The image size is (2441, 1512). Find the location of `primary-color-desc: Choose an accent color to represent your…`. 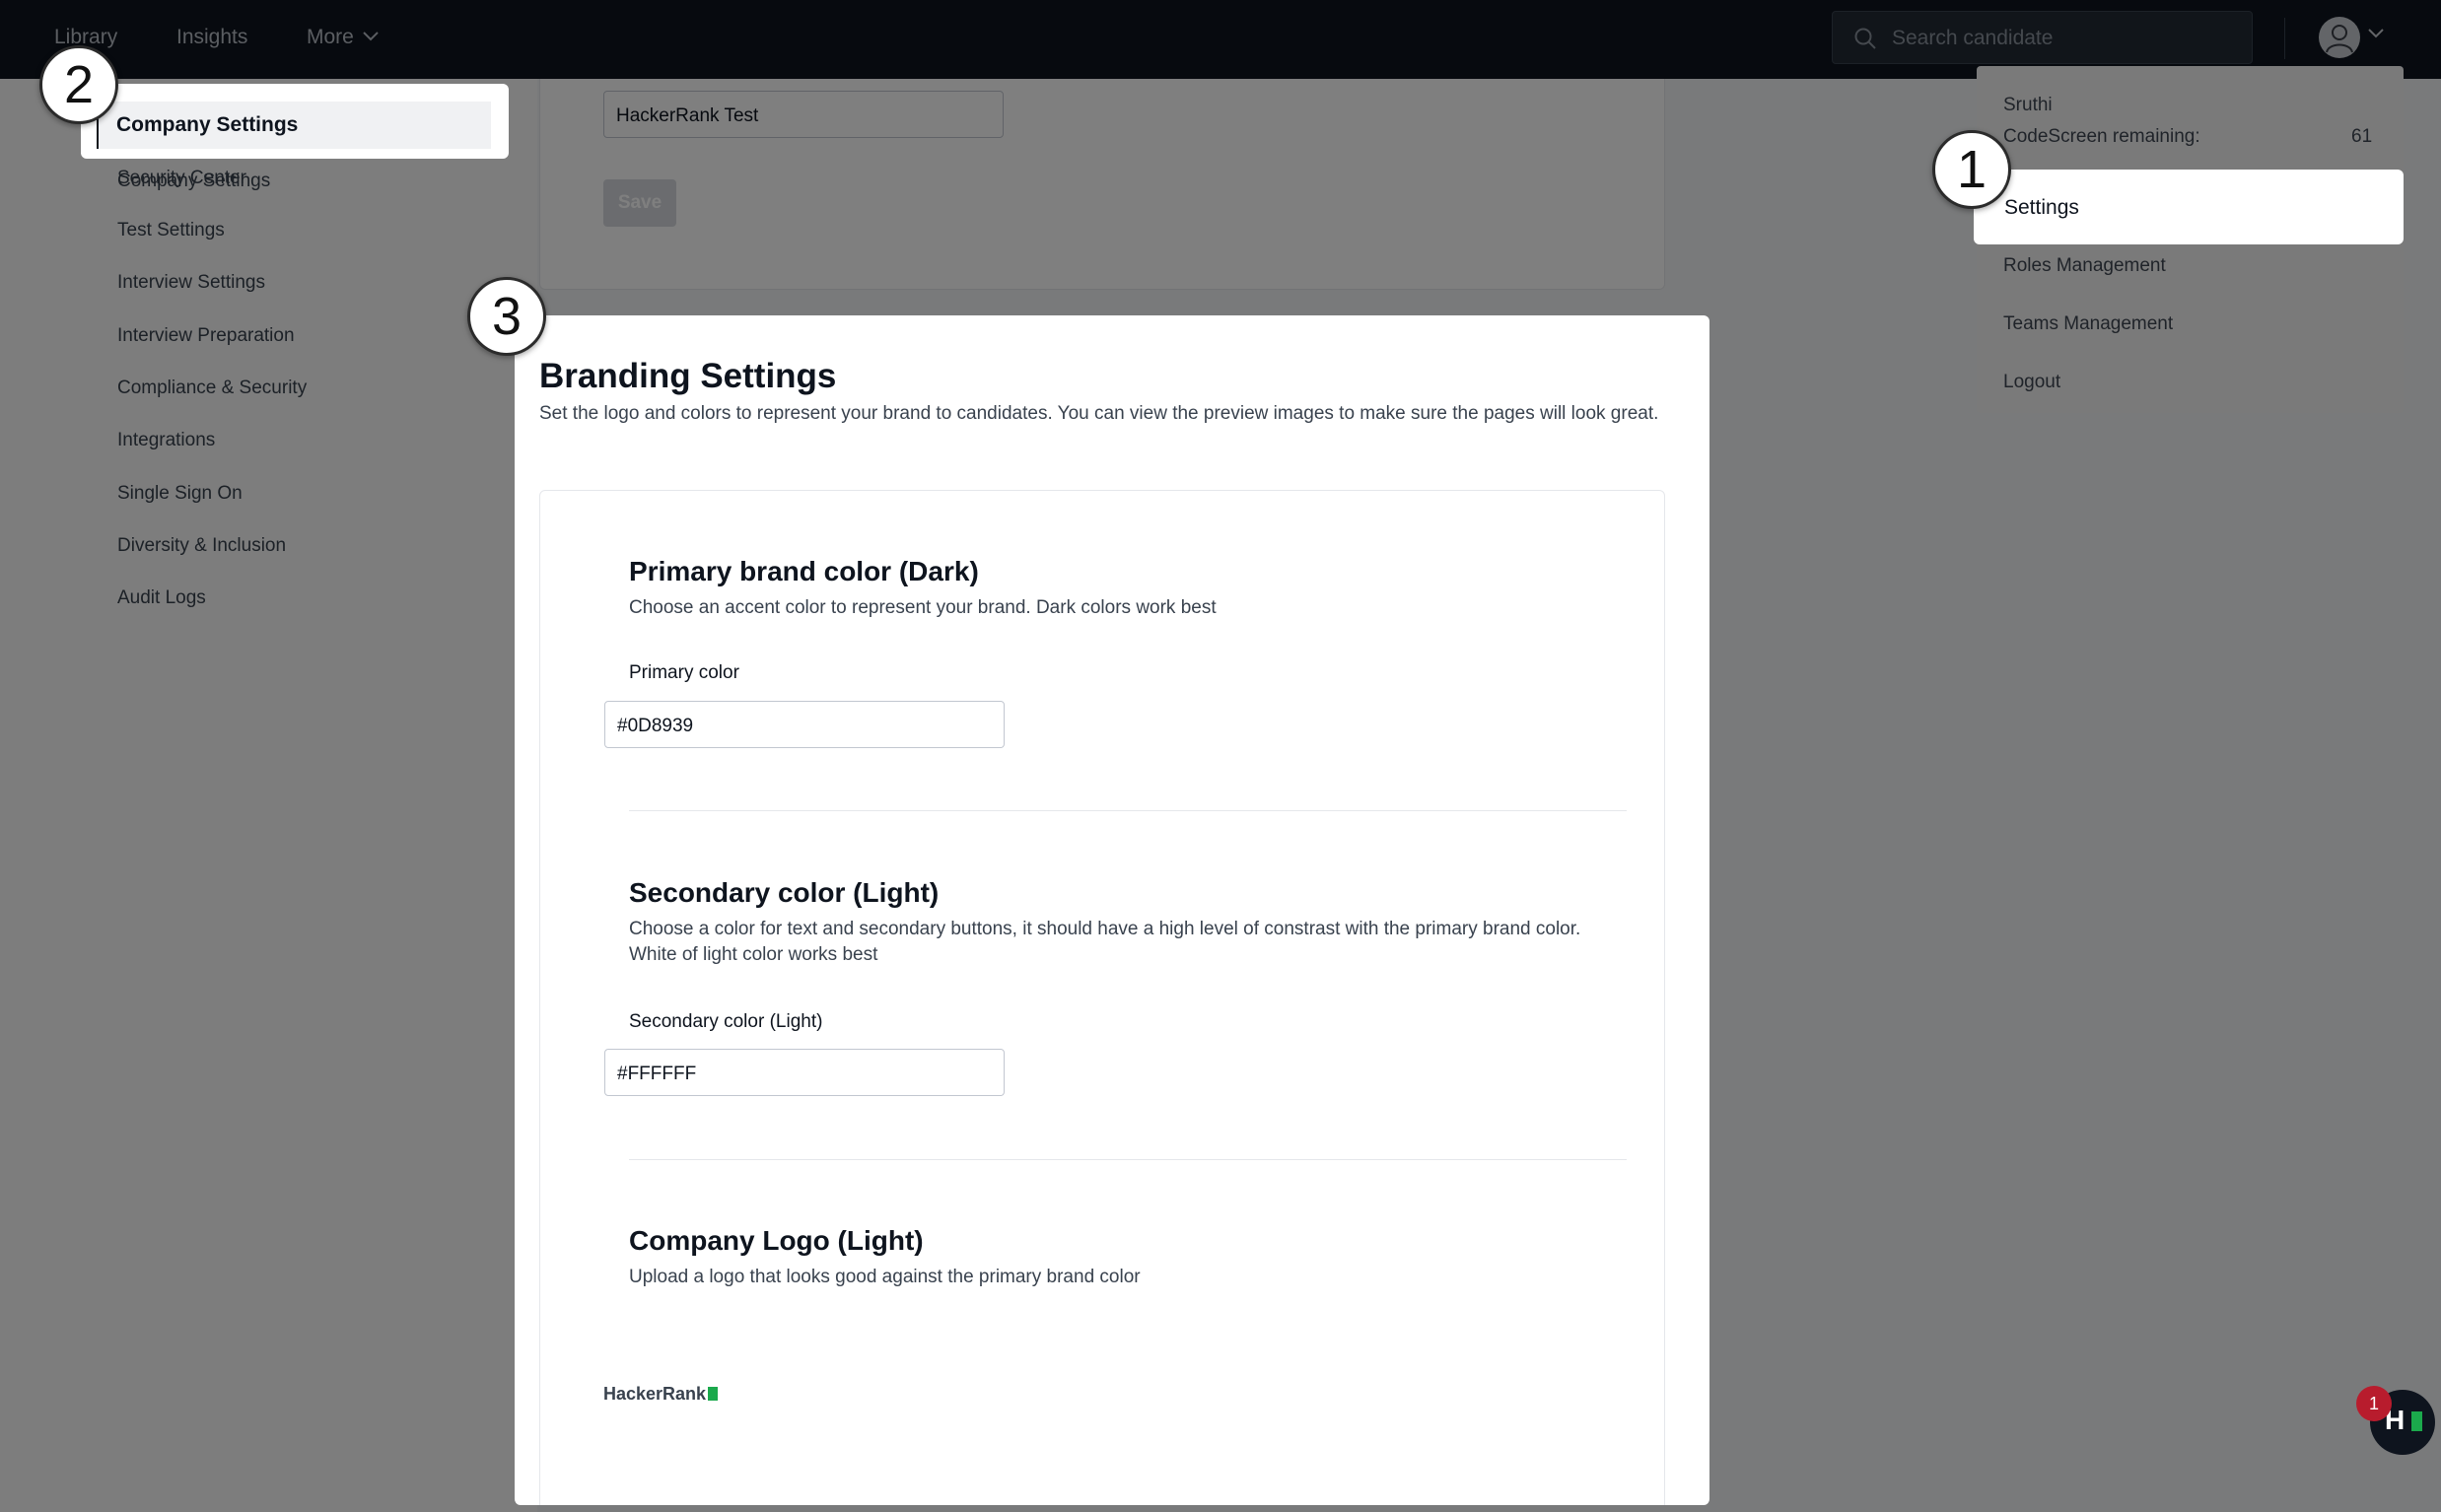

primary-color-desc: Choose an accent color to represent your… is located at coordinates (923, 607).